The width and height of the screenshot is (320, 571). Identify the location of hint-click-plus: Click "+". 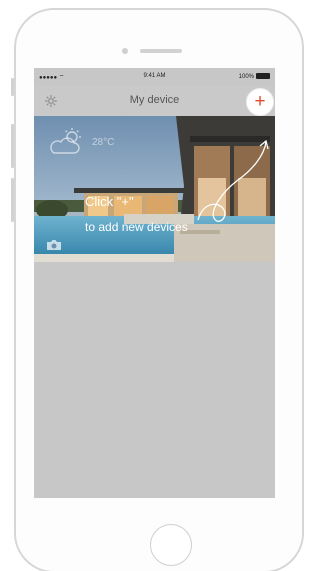
(109, 201).